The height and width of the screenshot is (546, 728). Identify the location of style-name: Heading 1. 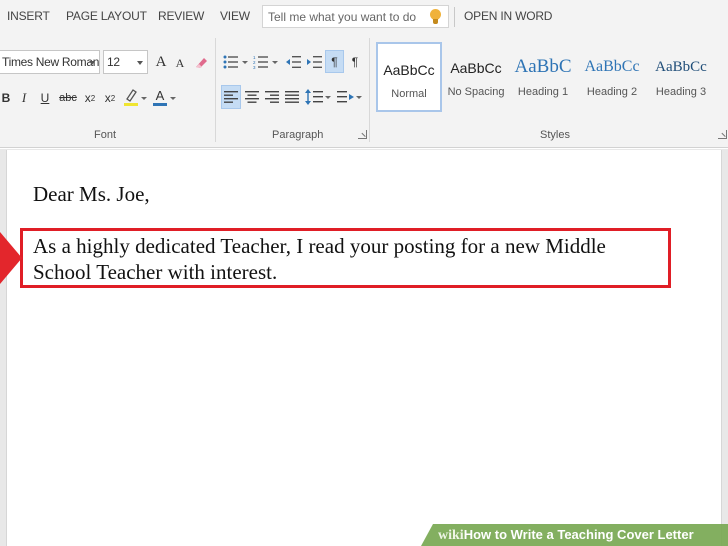
(543, 92).